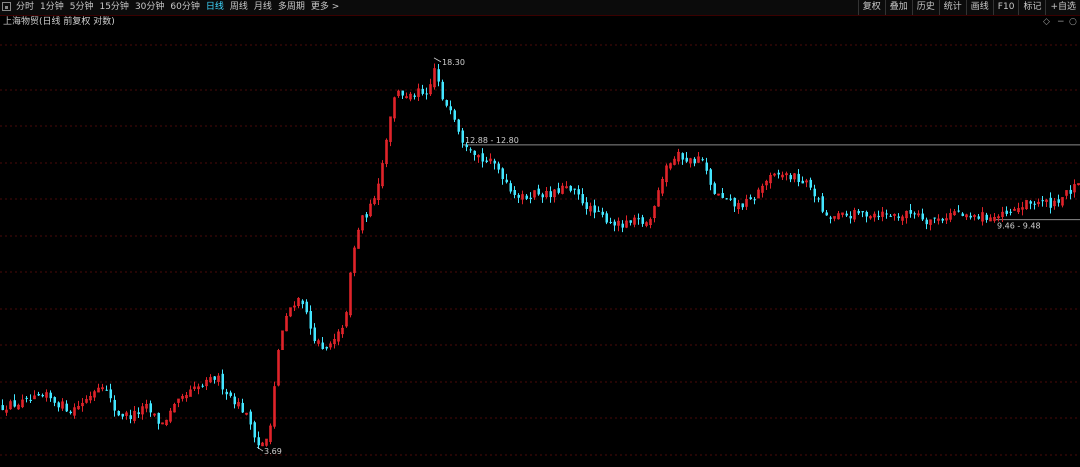 This screenshot has height=467, width=1080. What do you see at coordinates (260, 449) in the screenshot?
I see `min-marker` at bounding box center [260, 449].